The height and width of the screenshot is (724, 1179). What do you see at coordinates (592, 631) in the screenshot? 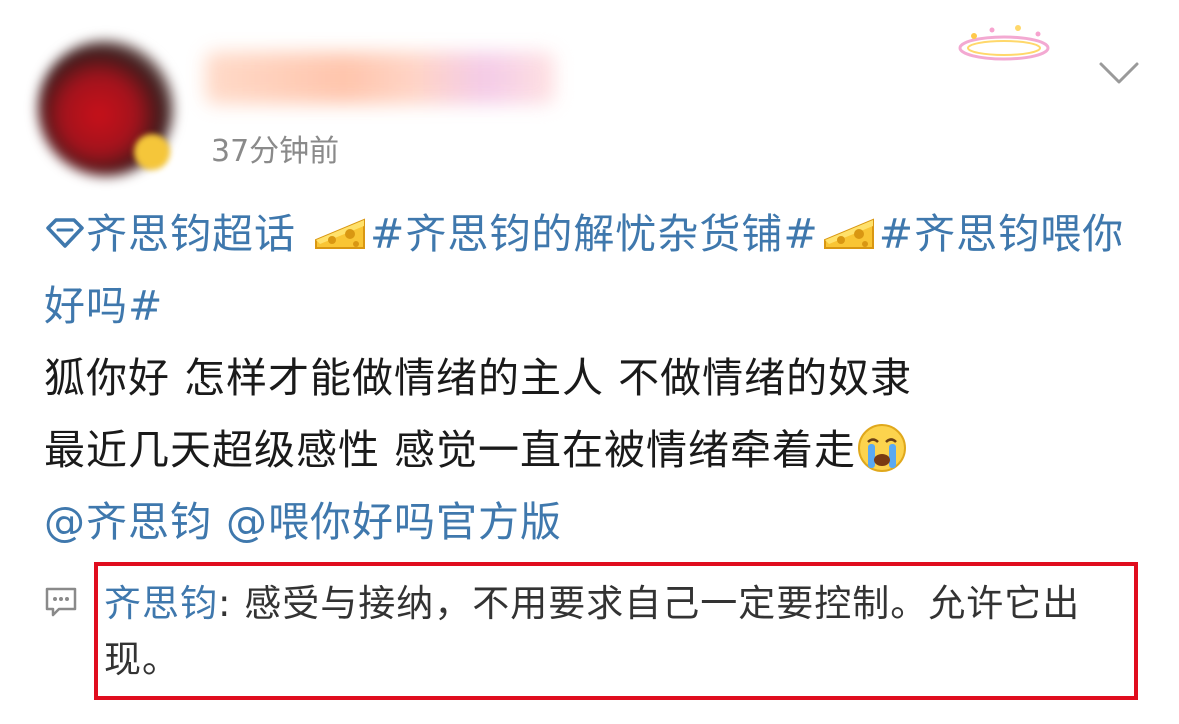
I see `comment-text: : 感受与接纳，不用要求自己一定要控制。允许它出现。` at bounding box center [592, 631].